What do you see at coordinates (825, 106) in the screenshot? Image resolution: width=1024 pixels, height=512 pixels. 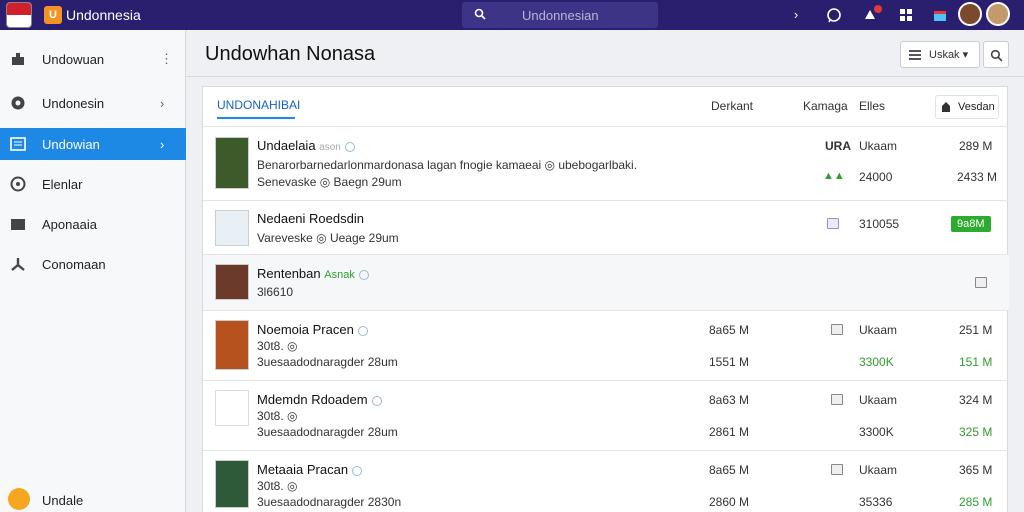 I see `column-header: Kamaga` at bounding box center [825, 106].